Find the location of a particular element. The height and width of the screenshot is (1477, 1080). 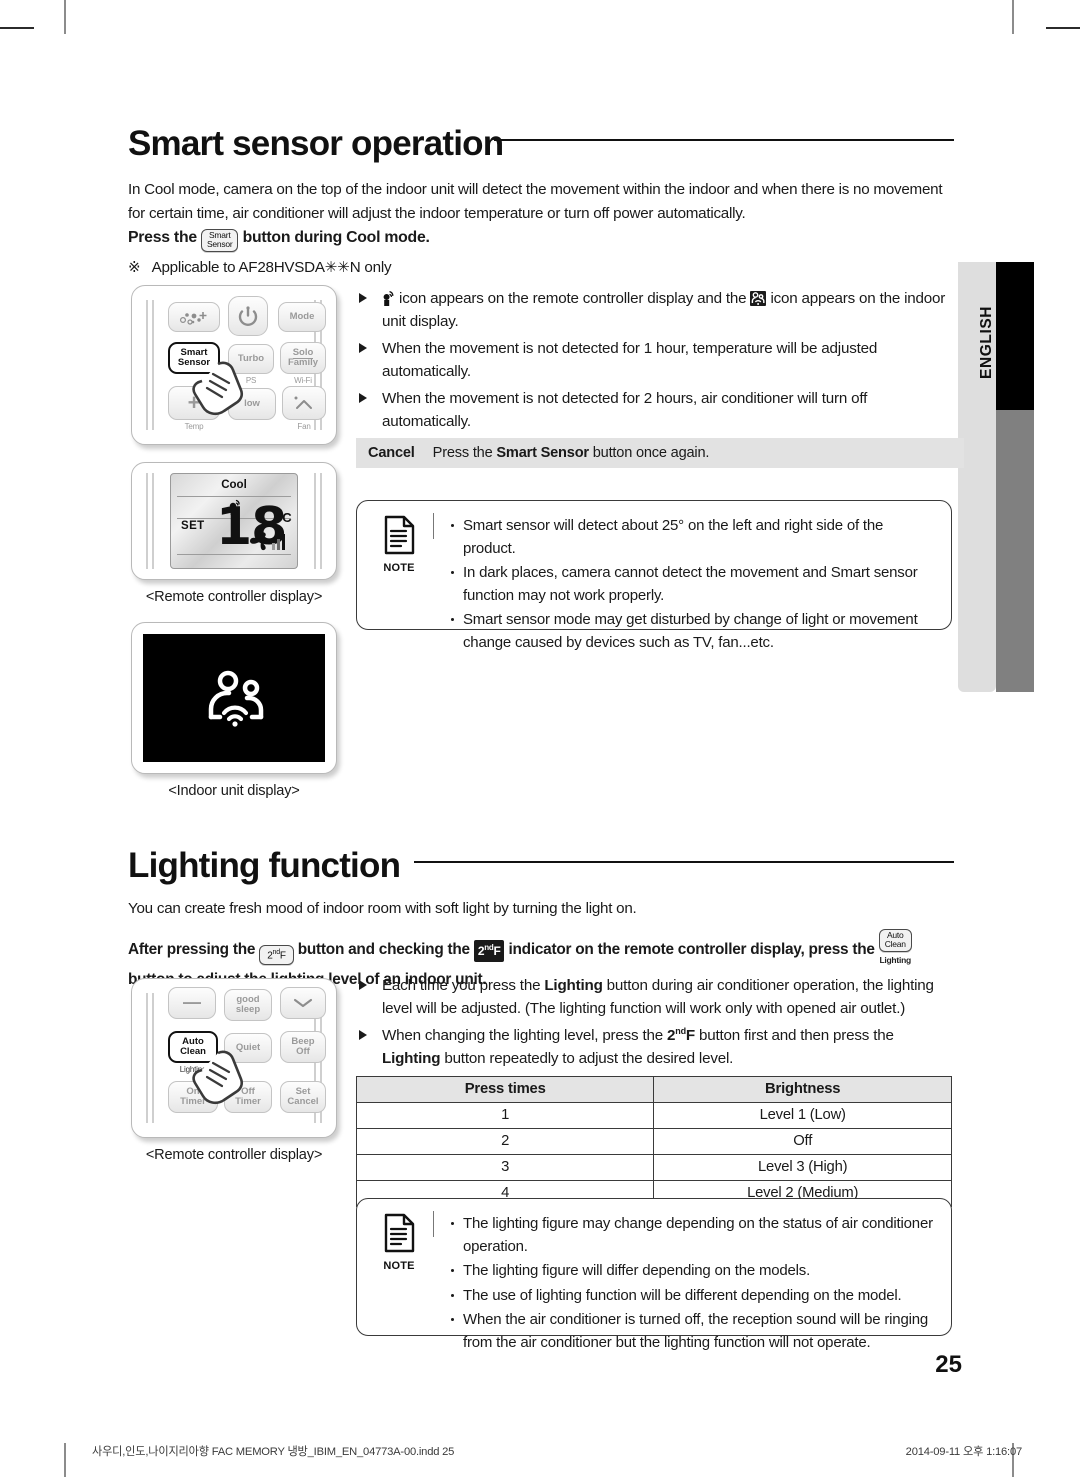

document-icon is located at coordinates (399, 535).